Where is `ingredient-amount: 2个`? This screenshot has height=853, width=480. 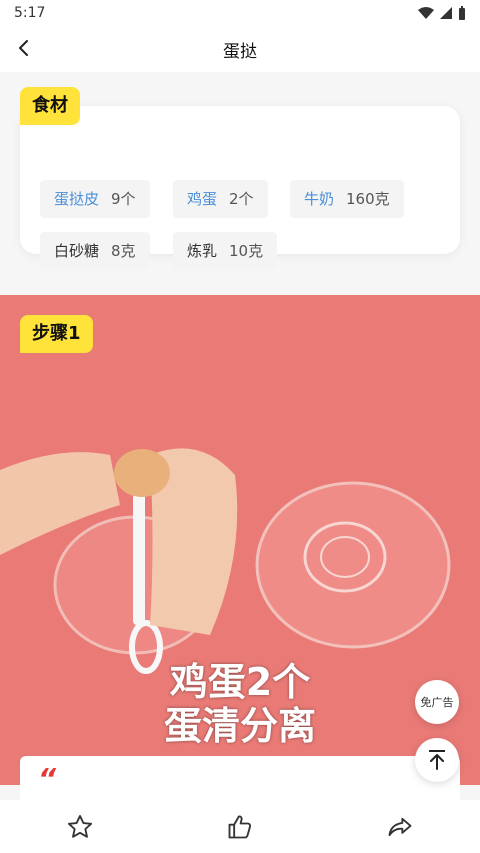
ingredient-amount: 2个 is located at coordinates (241, 199).